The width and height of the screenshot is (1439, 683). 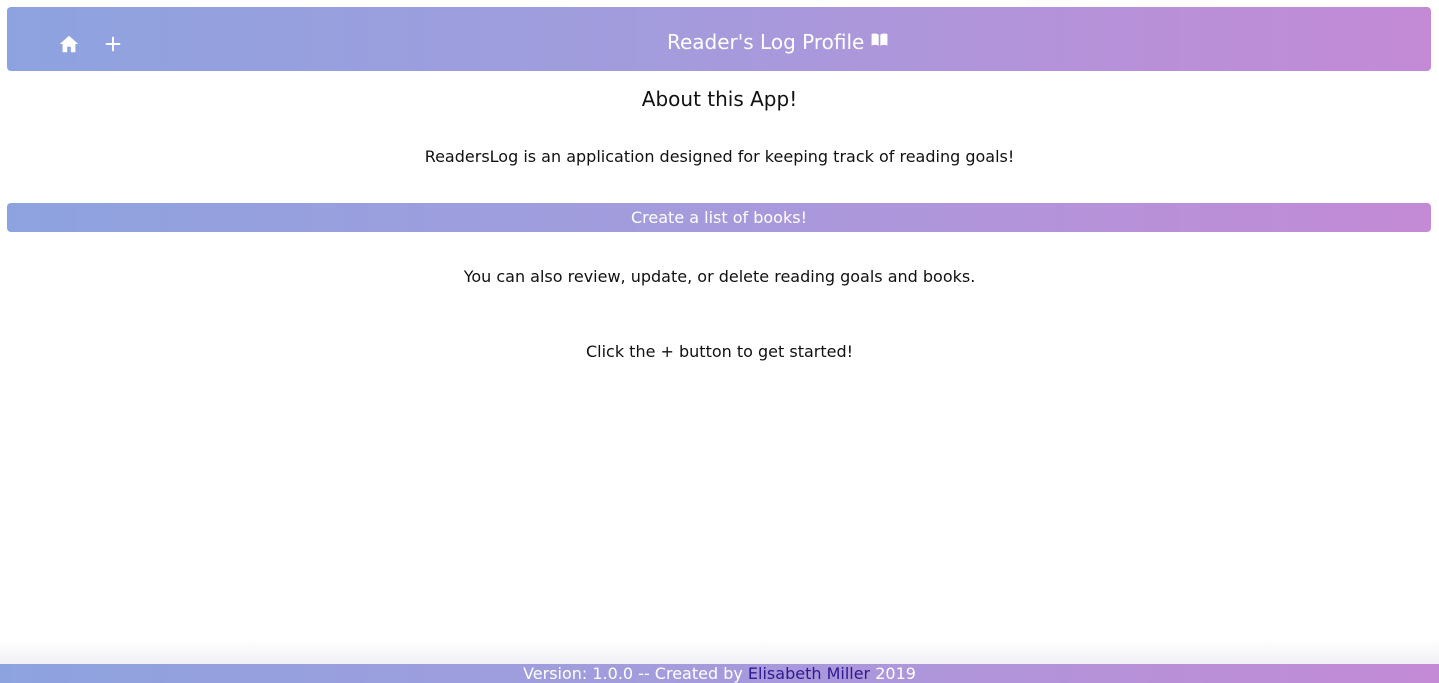 What do you see at coordinates (69, 44) in the screenshot?
I see `home-icon` at bounding box center [69, 44].